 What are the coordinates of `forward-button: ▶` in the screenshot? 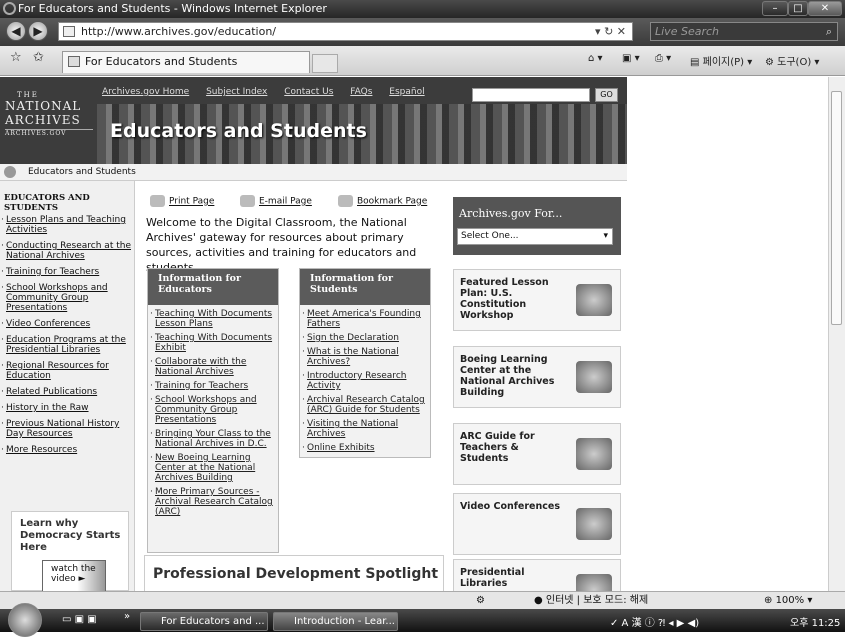 It's located at (38, 31).